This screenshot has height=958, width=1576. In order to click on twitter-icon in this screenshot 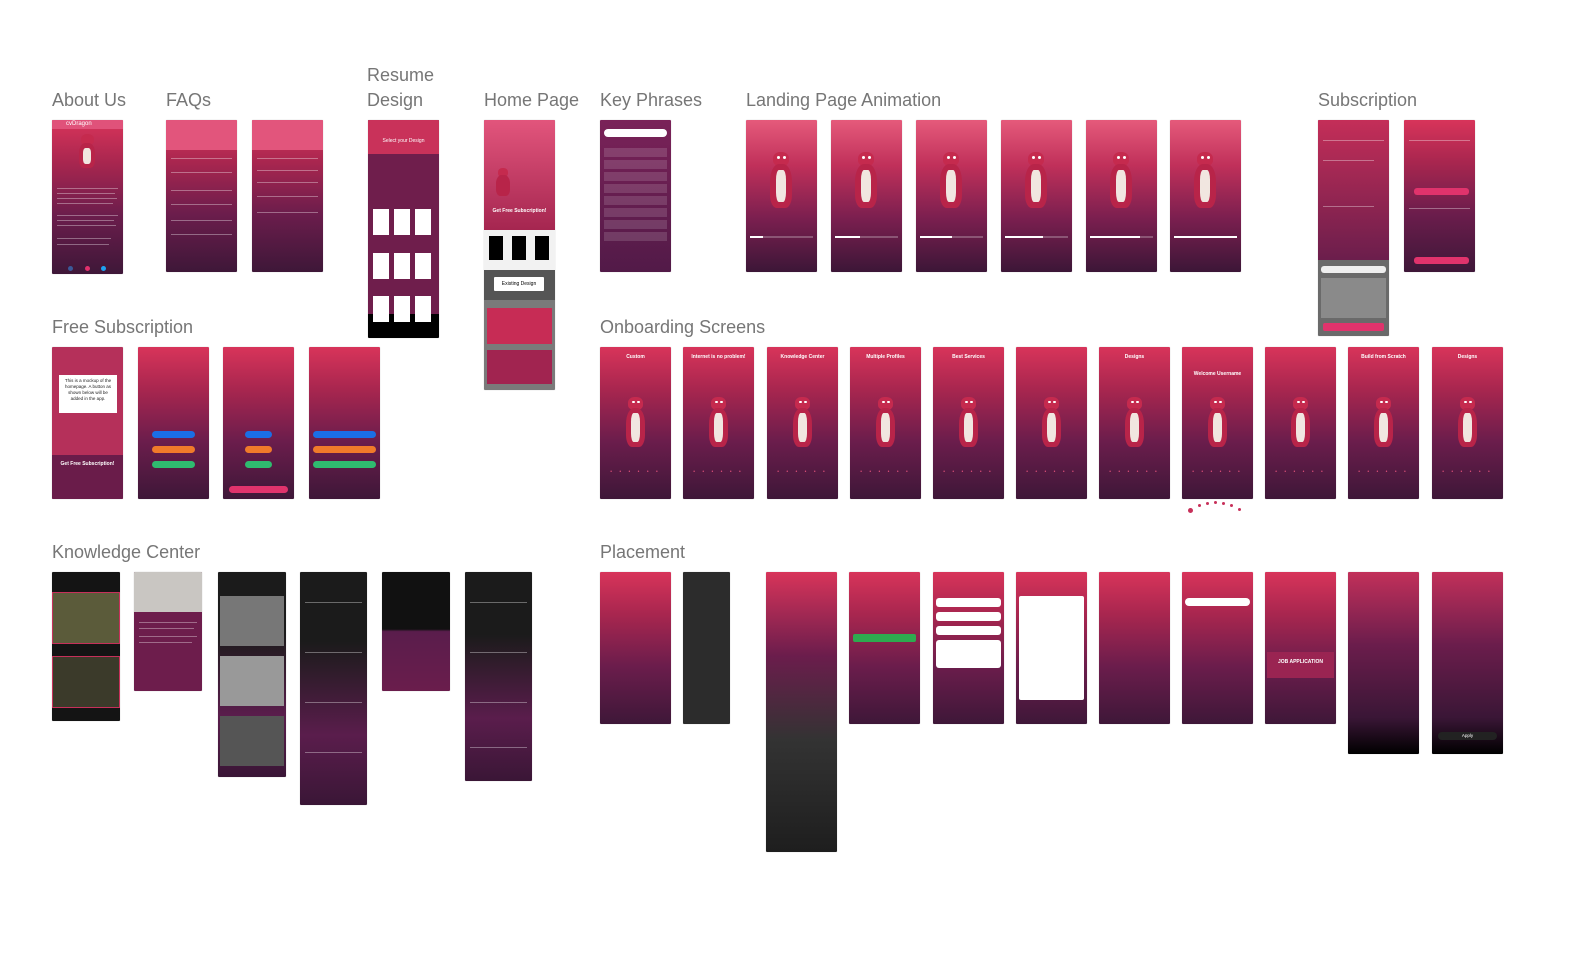, I will do `click(103, 268)`.